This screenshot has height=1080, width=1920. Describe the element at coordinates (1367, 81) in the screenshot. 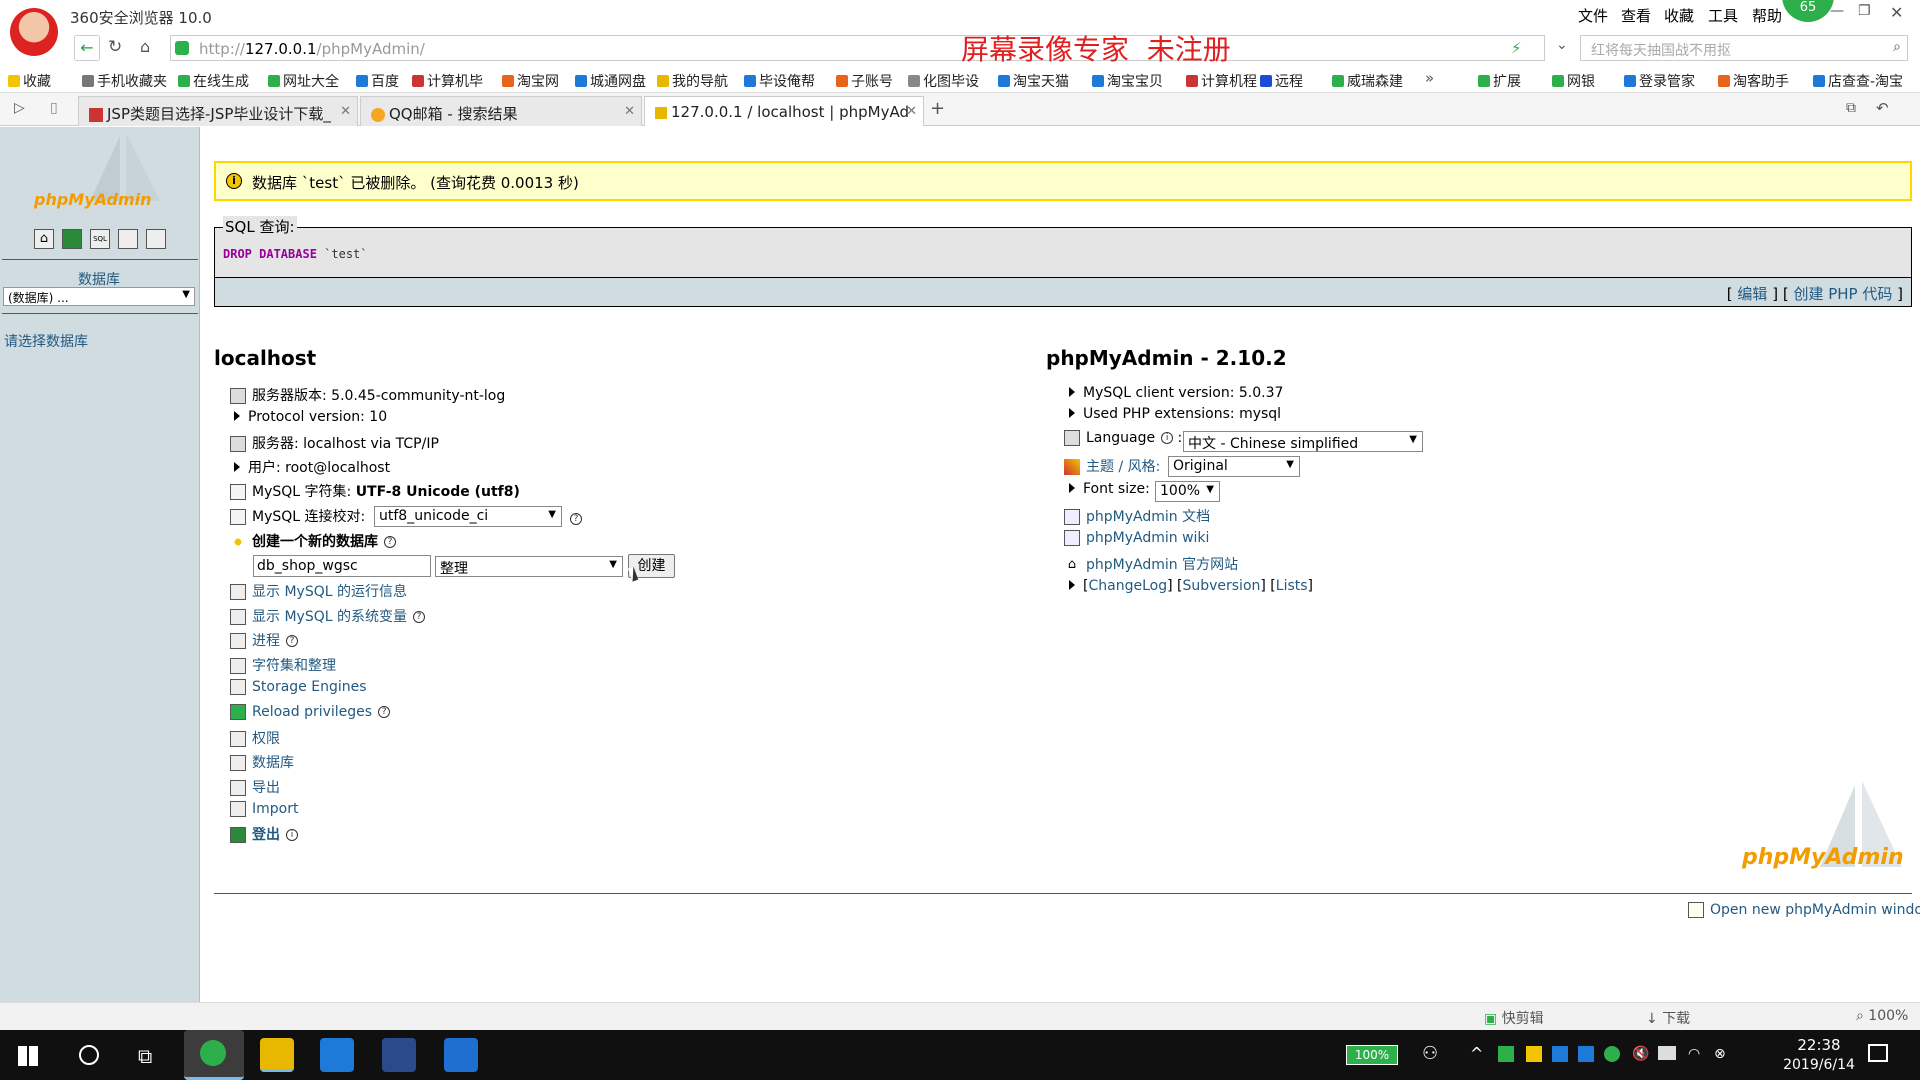

I see `bookmark-item: 威瑞森建` at that location.